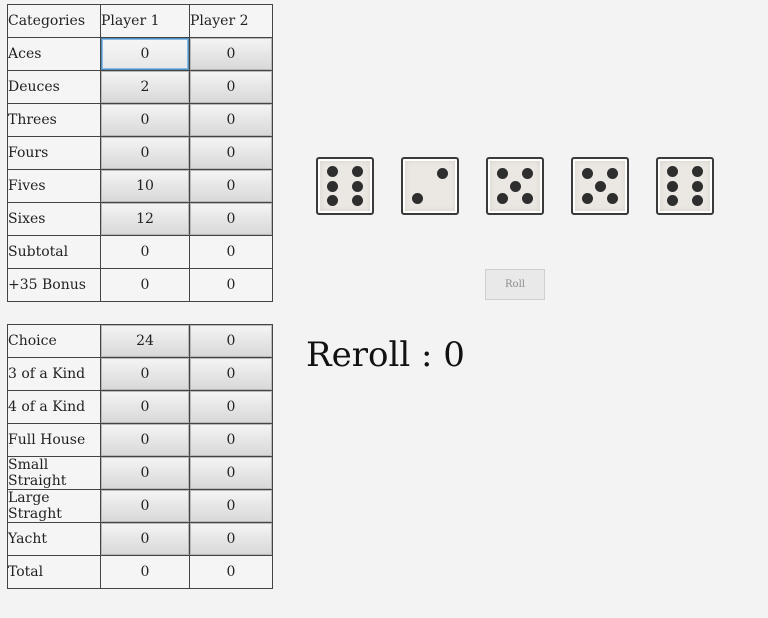 The height and width of the screenshot is (618, 768). I want to click on category-label-deuces: Deuces, so click(54, 87).